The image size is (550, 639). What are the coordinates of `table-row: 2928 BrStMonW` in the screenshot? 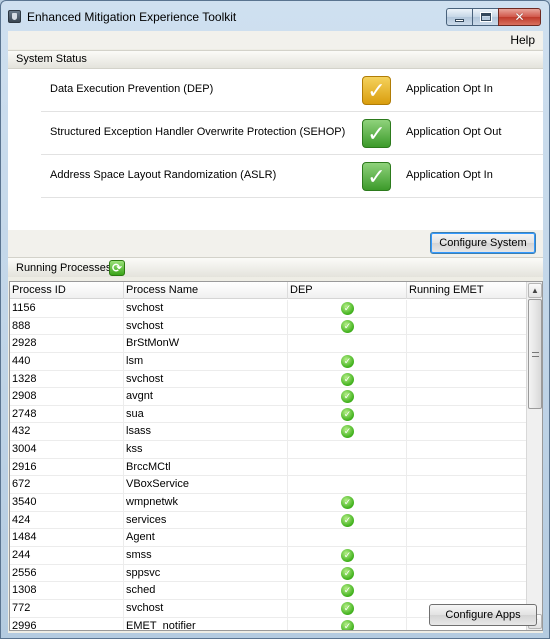 It's located at (269, 344).